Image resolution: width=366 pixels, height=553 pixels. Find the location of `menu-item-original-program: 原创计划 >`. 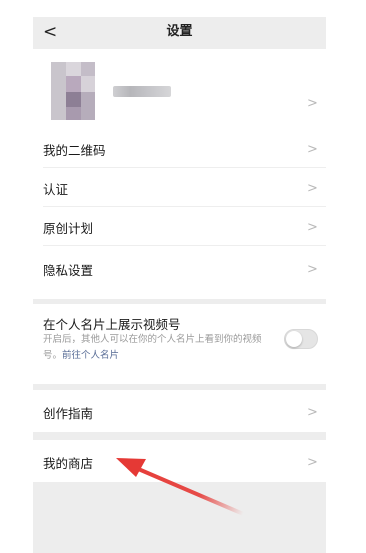

menu-item-original-program: 原创计划 > is located at coordinates (179, 226).